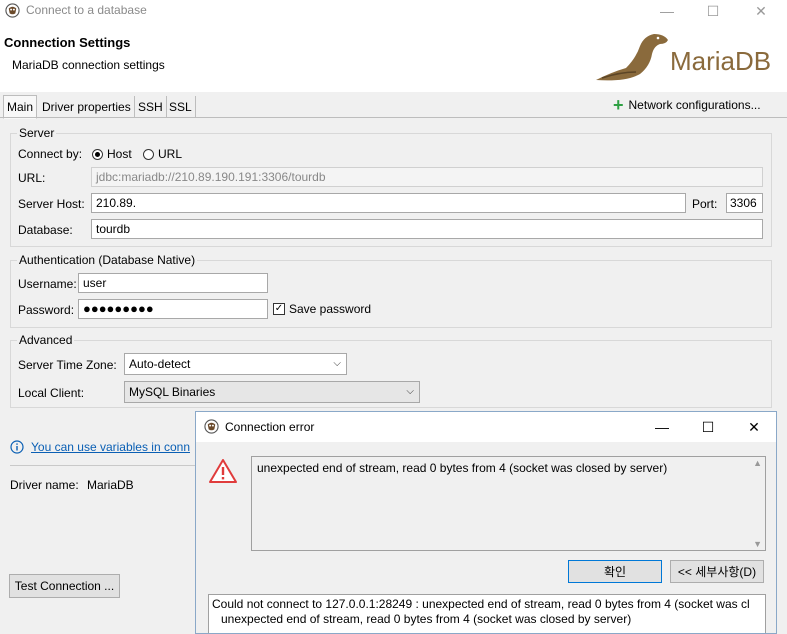 The image size is (787, 634). I want to click on mariadb-logo-text: MariaDB, so click(721, 61).